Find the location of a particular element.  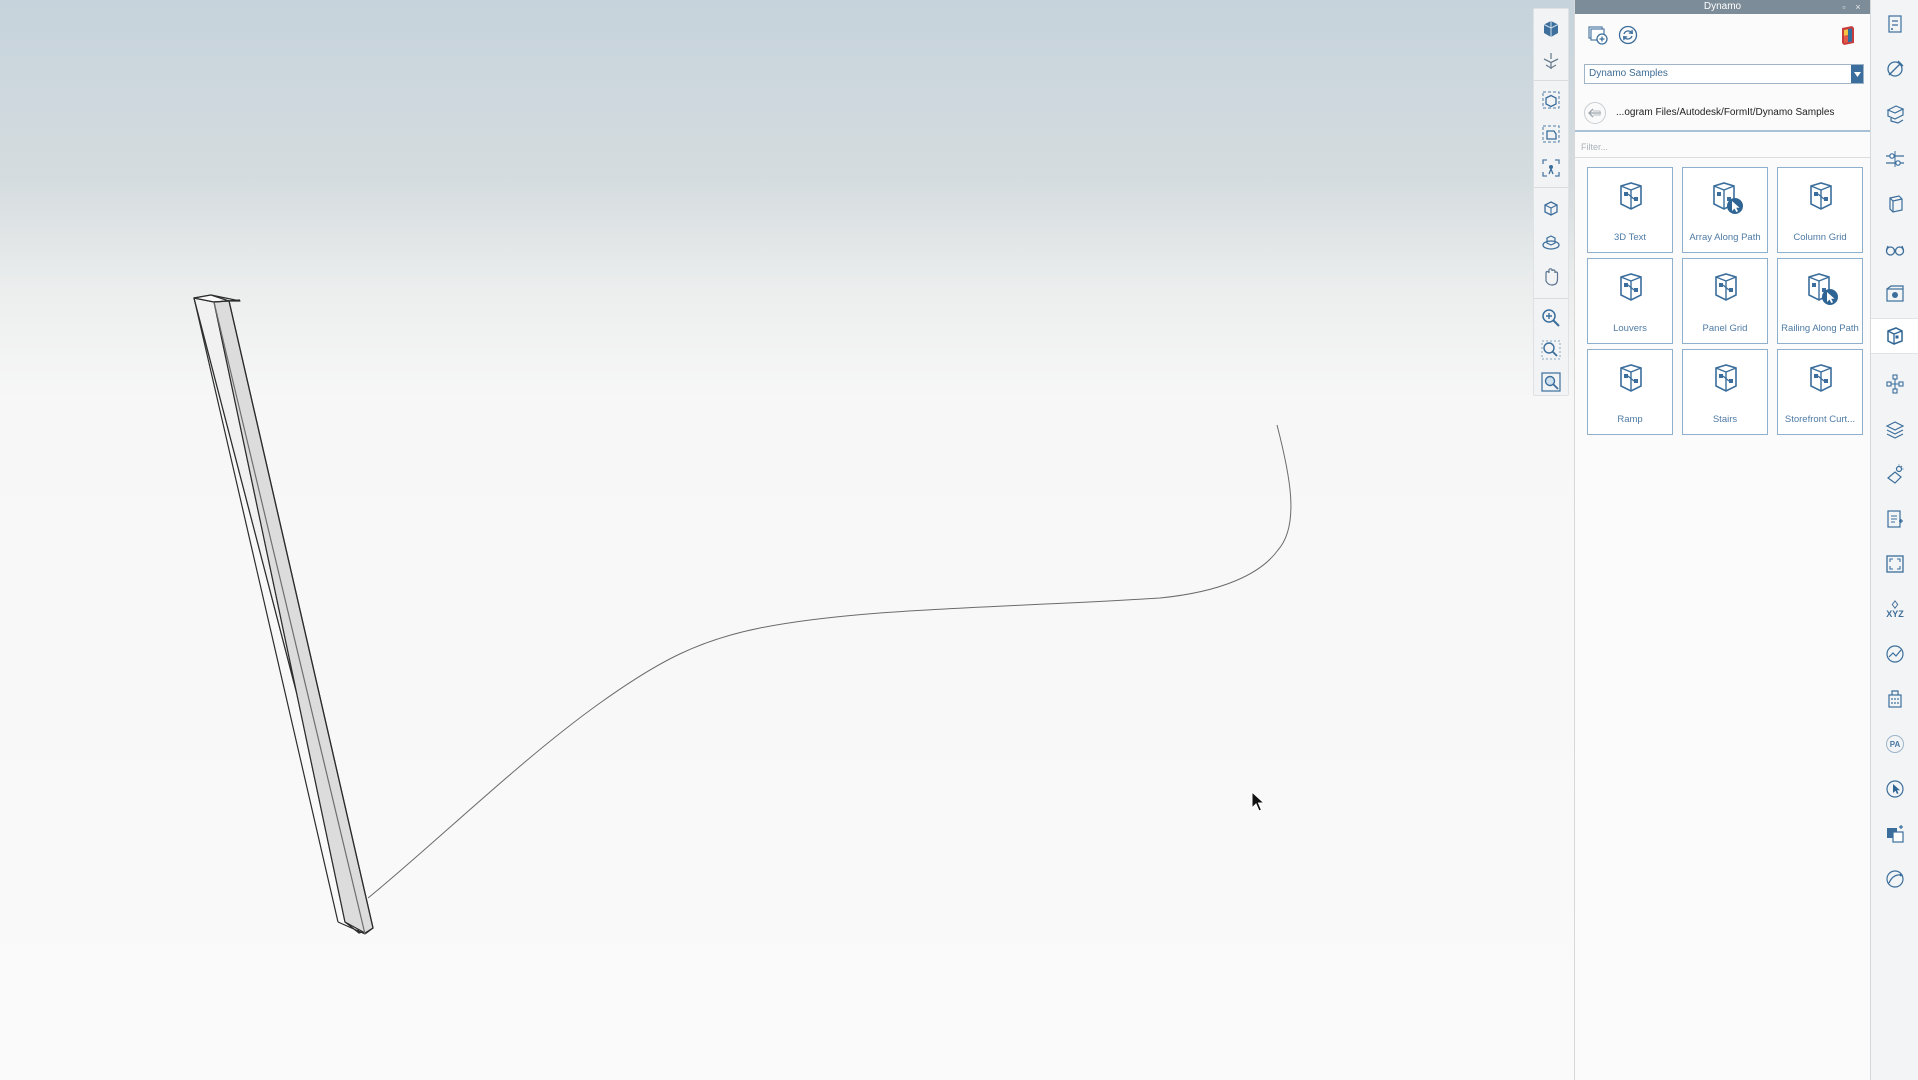

nav-group-orbit is located at coordinates (1551, 244).